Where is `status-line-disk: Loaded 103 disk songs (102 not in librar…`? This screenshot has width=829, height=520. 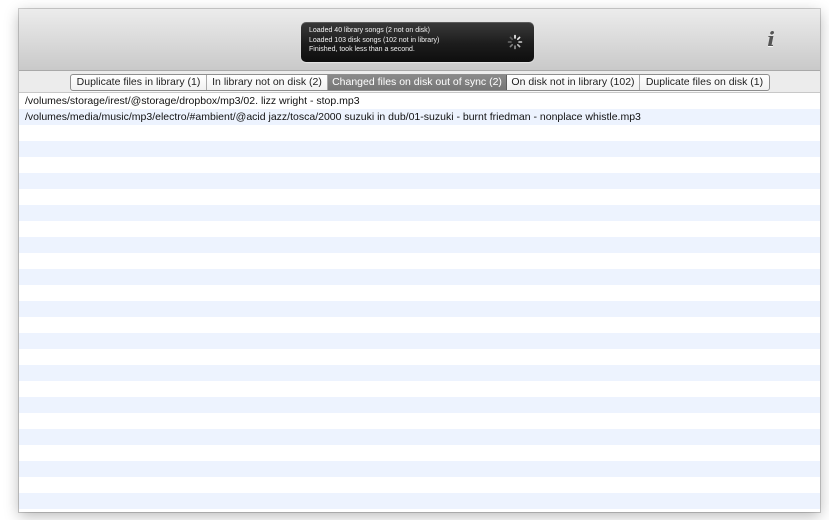 status-line-disk: Loaded 103 disk songs (102 not in librar… is located at coordinates (374, 40).